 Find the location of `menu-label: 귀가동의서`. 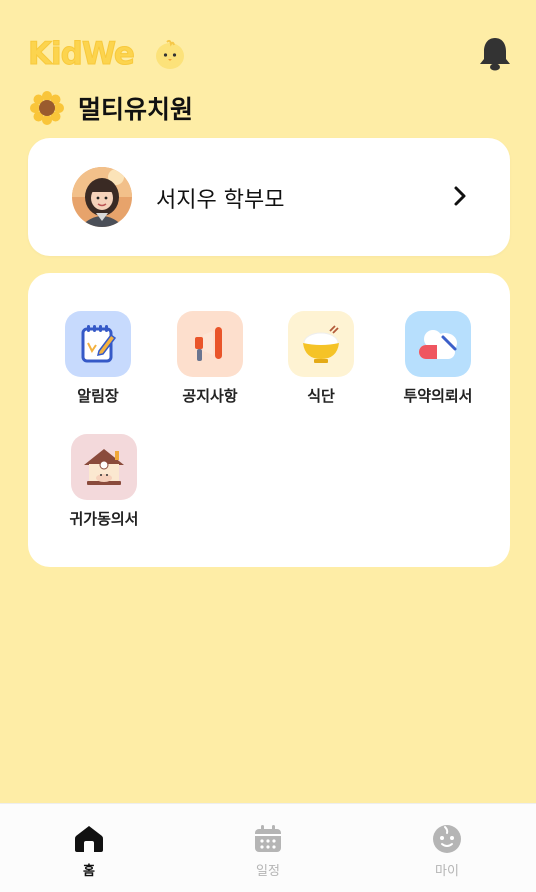

menu-label: 귀가동의서 is located at coordinates (104, 519).